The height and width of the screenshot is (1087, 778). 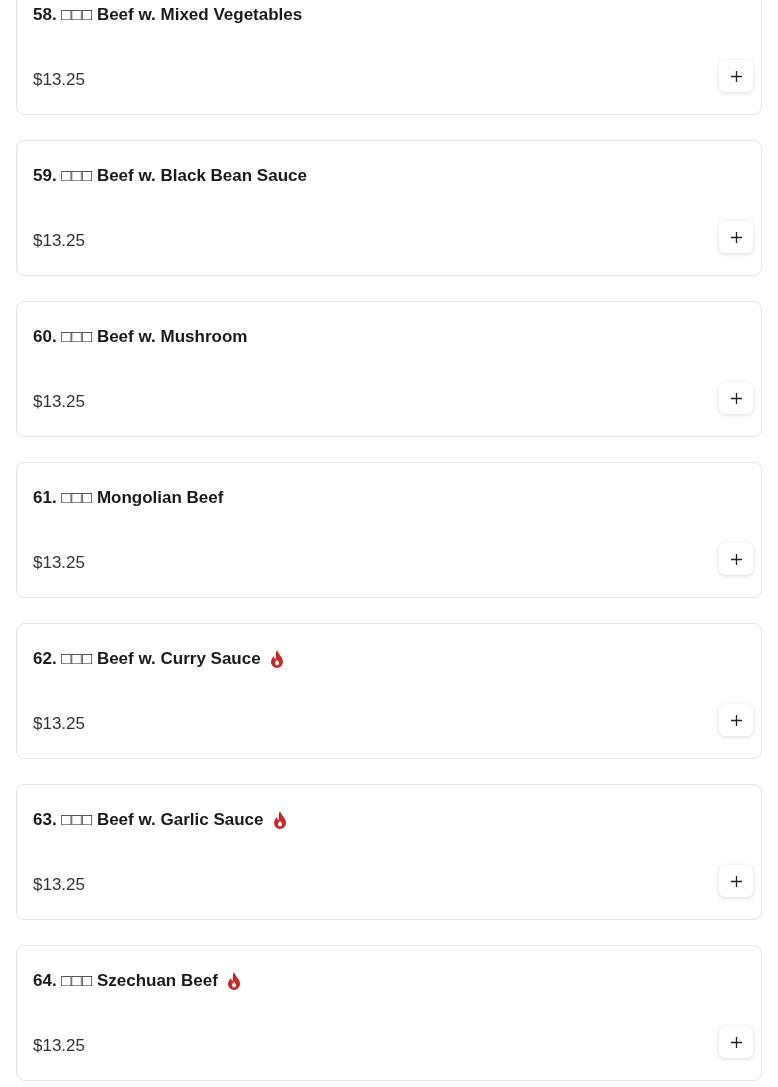 What do you see at coordinates (140, 337) in the screenshot?
I see `item-name: 60. □□□ Beef w. Mushroom` at bounding box center [140, 337].